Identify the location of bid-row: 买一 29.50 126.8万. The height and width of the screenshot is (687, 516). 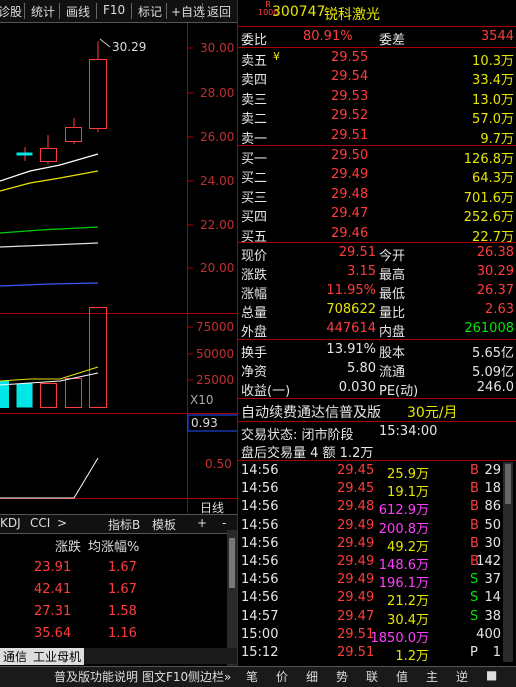
(377, 157).